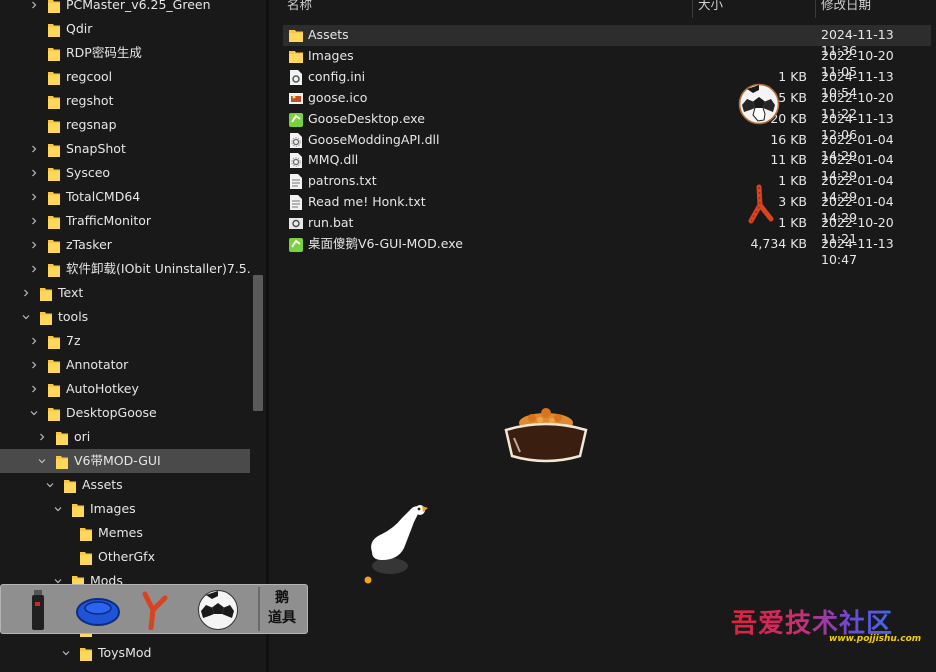 This screenshot has width=936, height=672. What do you see at coordinates (607, 166) in the screenshot?
I see `file-row: MMQ.dll 11 KB 2022-01-04 14:29` at bounding box center [607, 166].